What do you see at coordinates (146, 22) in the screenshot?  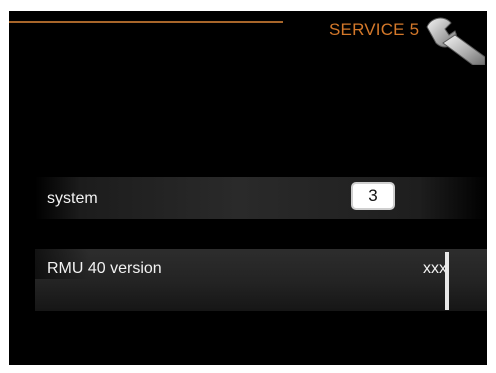 I see `header-divider` at bounding box center [146, 22].